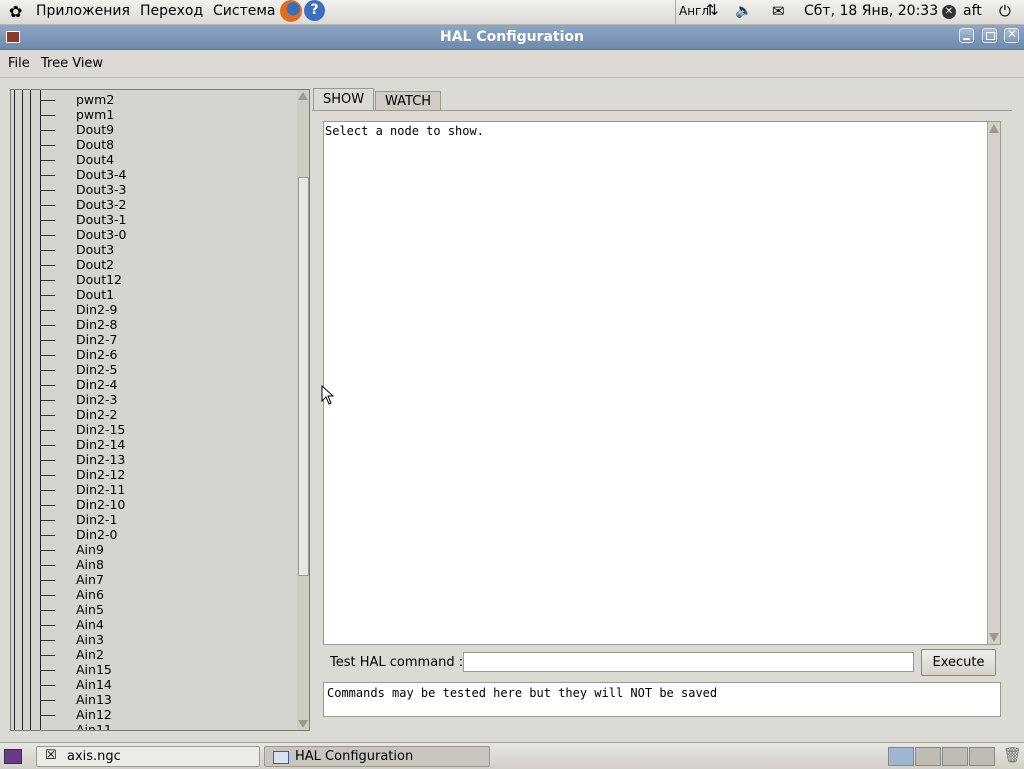  What do you see at coordinates (743, 11) in the screenshot?
I see `volume-icon: 🔈` at bounding box center [743, 11].